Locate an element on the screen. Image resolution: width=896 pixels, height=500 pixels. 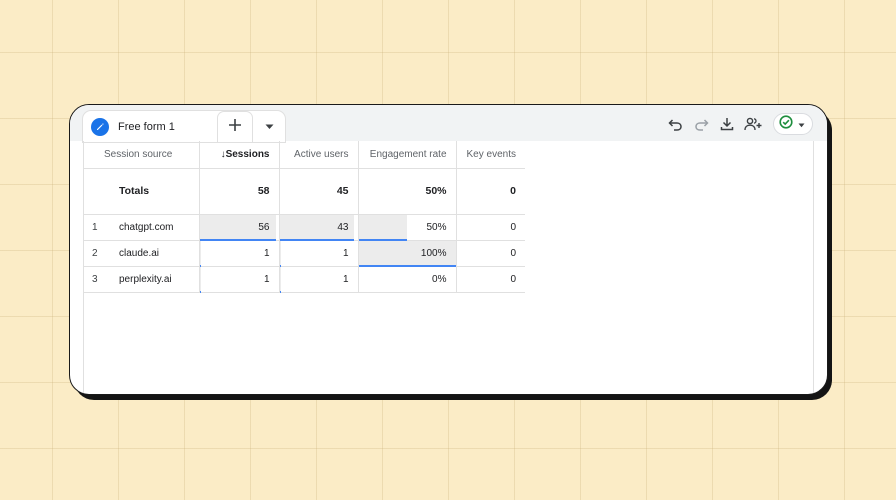
cell-value: 50% is located at coordinates (436, 227).